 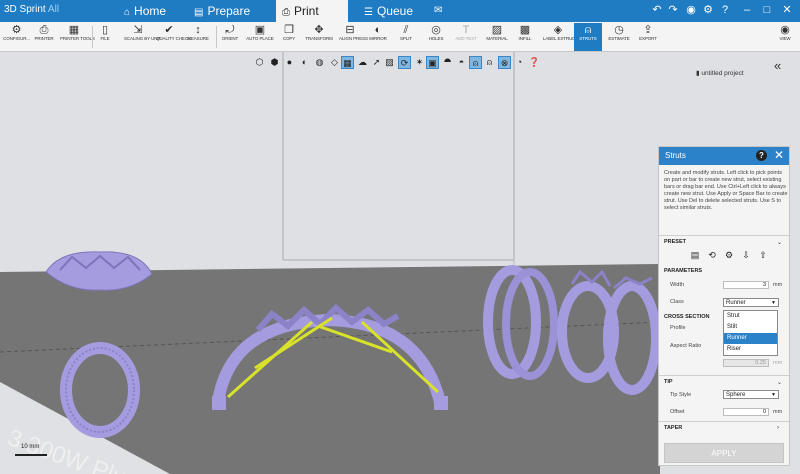 I want to click on mirror-icon: ◐, so click(x=378, y=30).